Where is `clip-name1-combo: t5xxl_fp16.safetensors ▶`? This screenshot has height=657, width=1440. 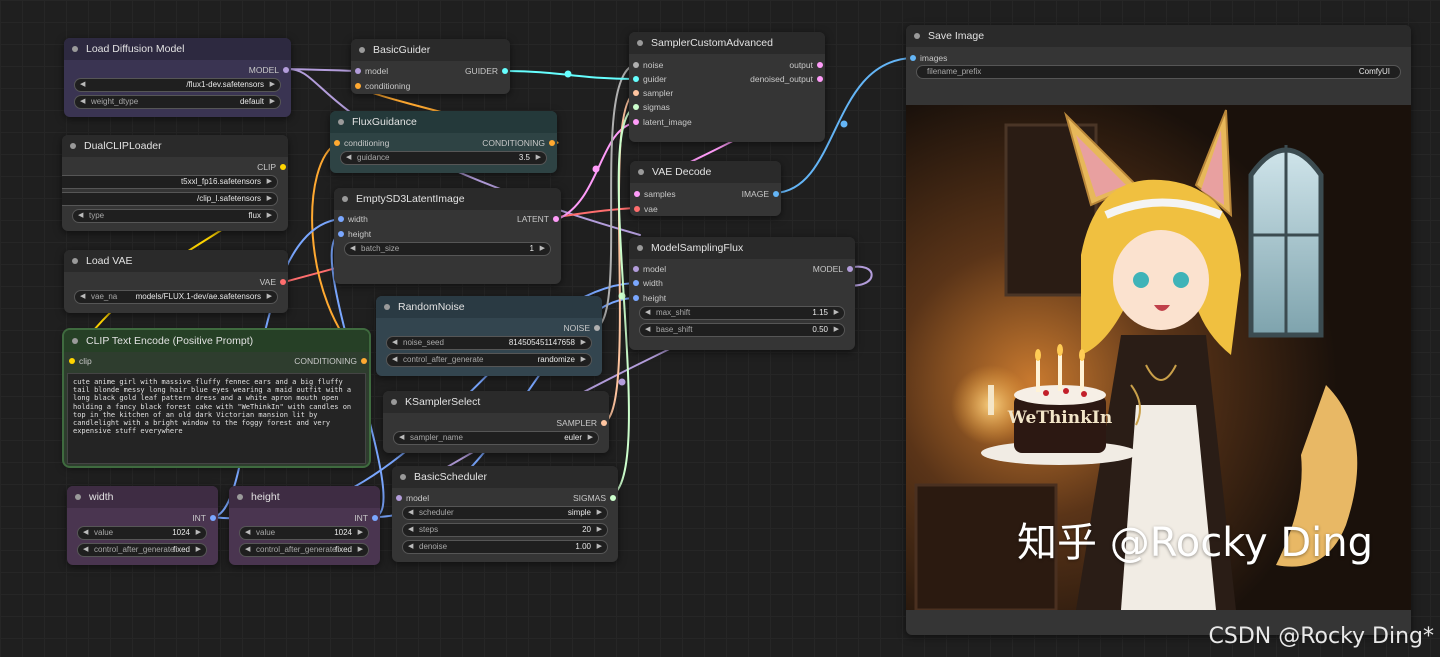 clip-name1-combo: t5xxl_fp16.safetensors ▶ is located at coordinates (170, 182).